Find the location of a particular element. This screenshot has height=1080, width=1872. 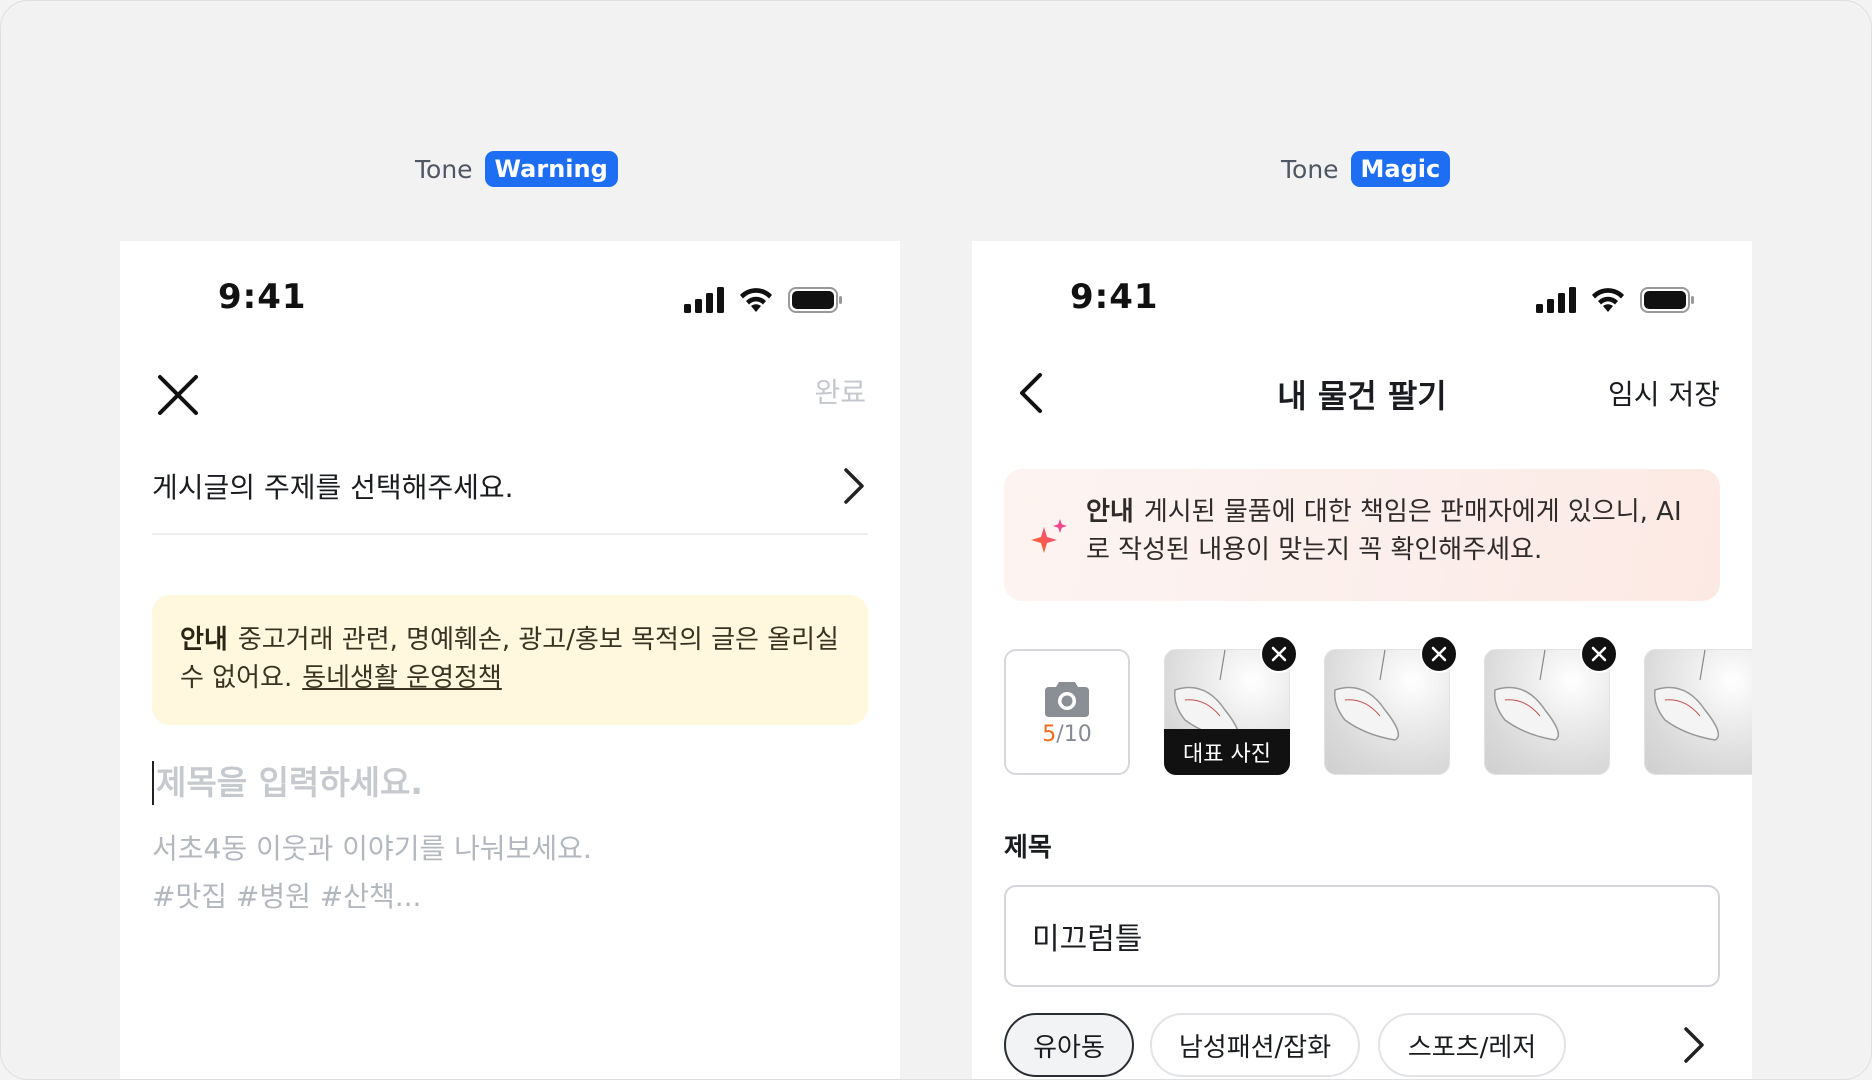

cover-photo-label: 대표 사진 is located at coordinates (1227, 752).